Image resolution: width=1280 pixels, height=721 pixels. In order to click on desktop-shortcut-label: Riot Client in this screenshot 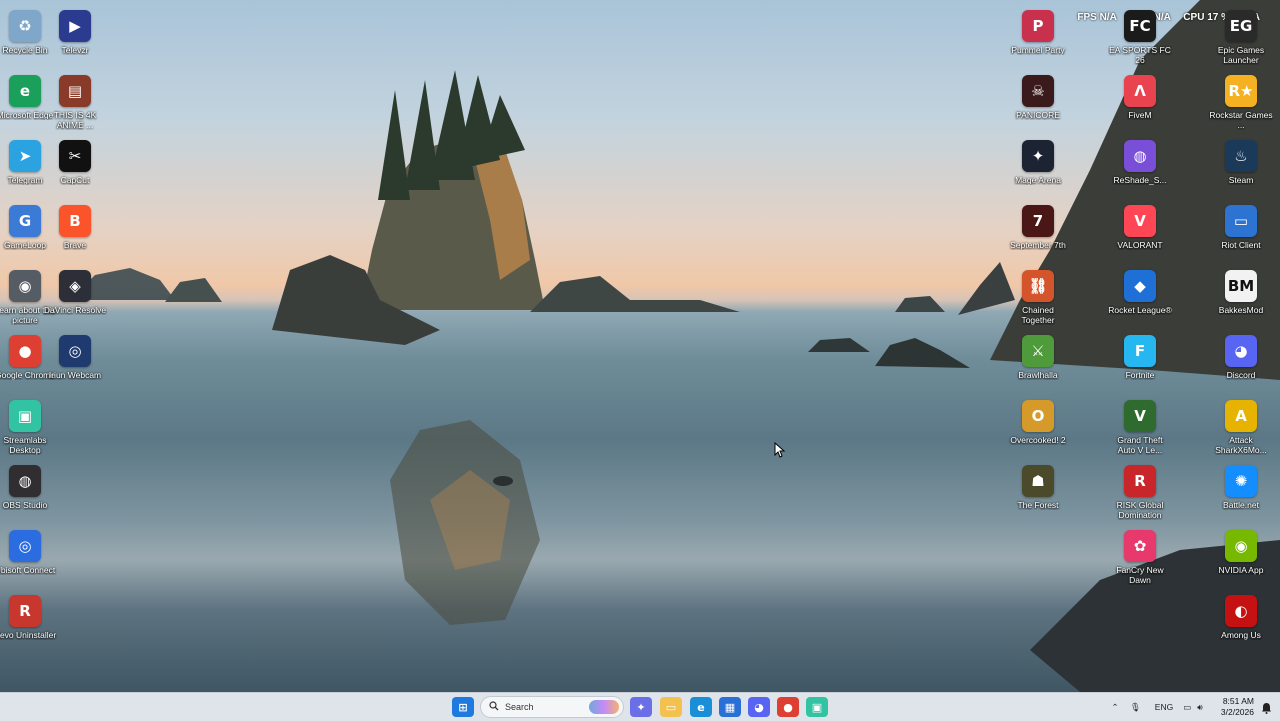, I will do `click(1241, 245)`.